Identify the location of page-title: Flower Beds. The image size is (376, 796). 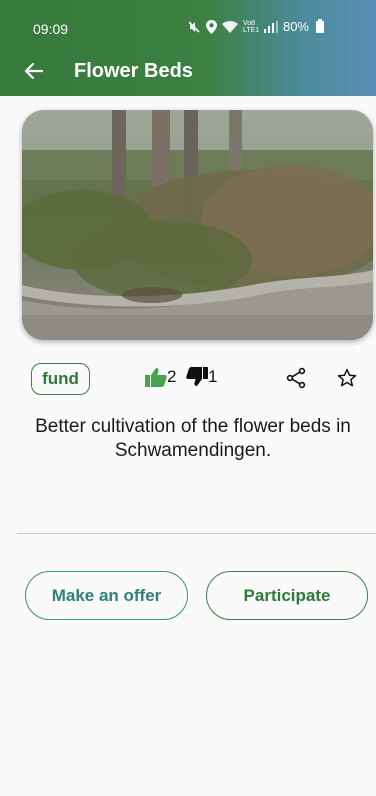
(133, 71).